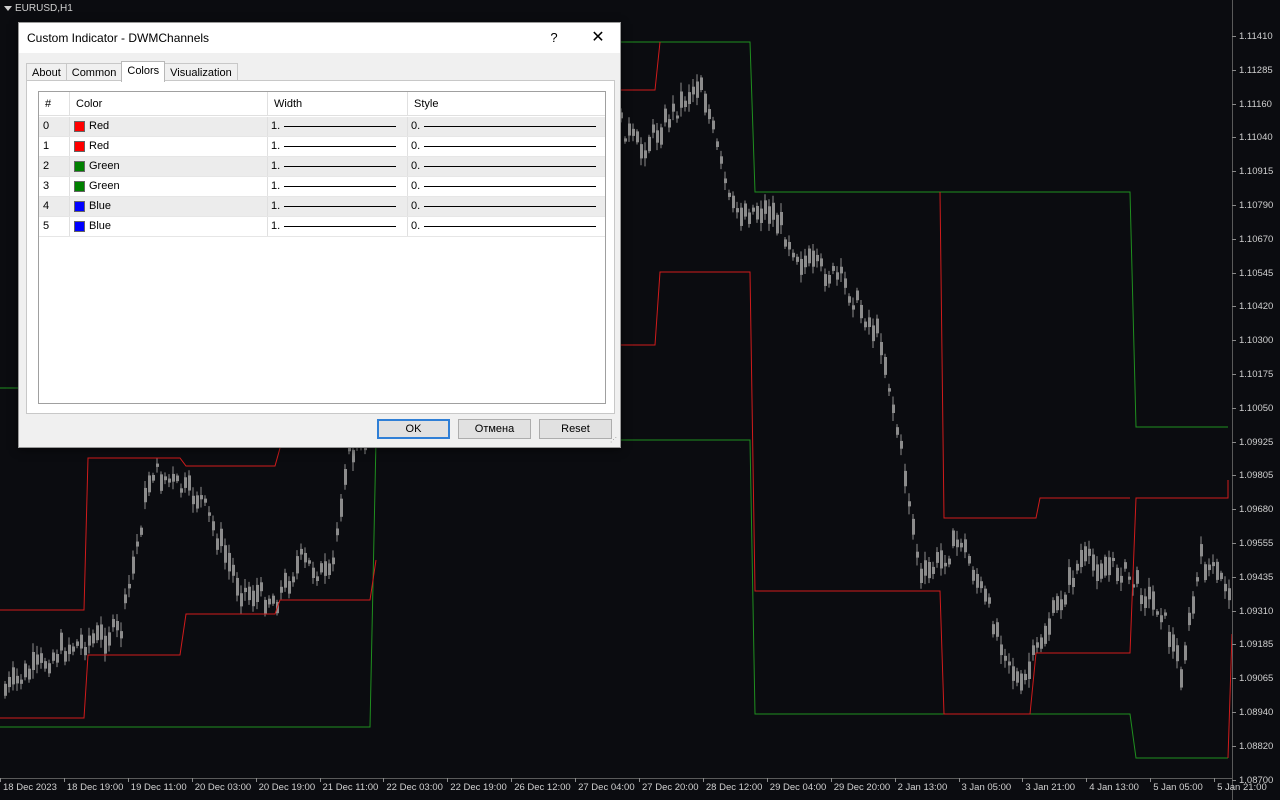 Image resolution: width=1280 pixels, height=800 pixels. I want to click on resize-grip-icon: ⋰, so click(614, 441).